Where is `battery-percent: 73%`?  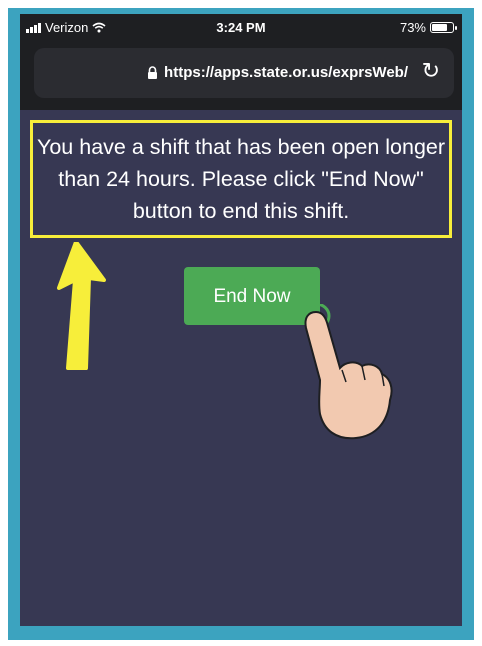 battery-percent: 73% is located at coordinates (412, 27).